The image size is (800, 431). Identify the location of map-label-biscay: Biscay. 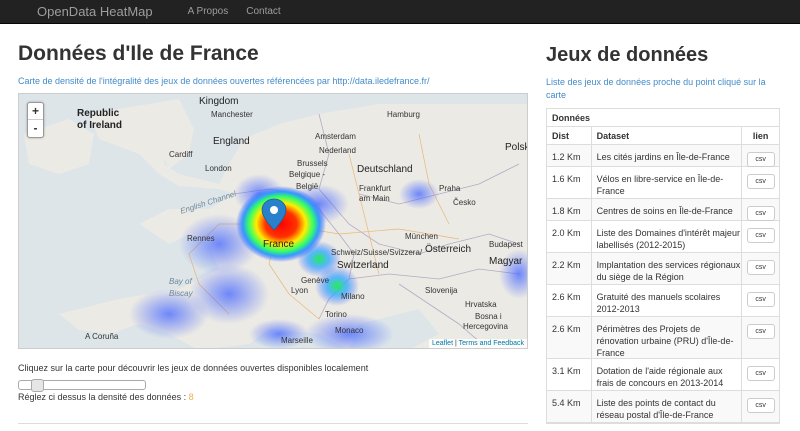
(181, 293).